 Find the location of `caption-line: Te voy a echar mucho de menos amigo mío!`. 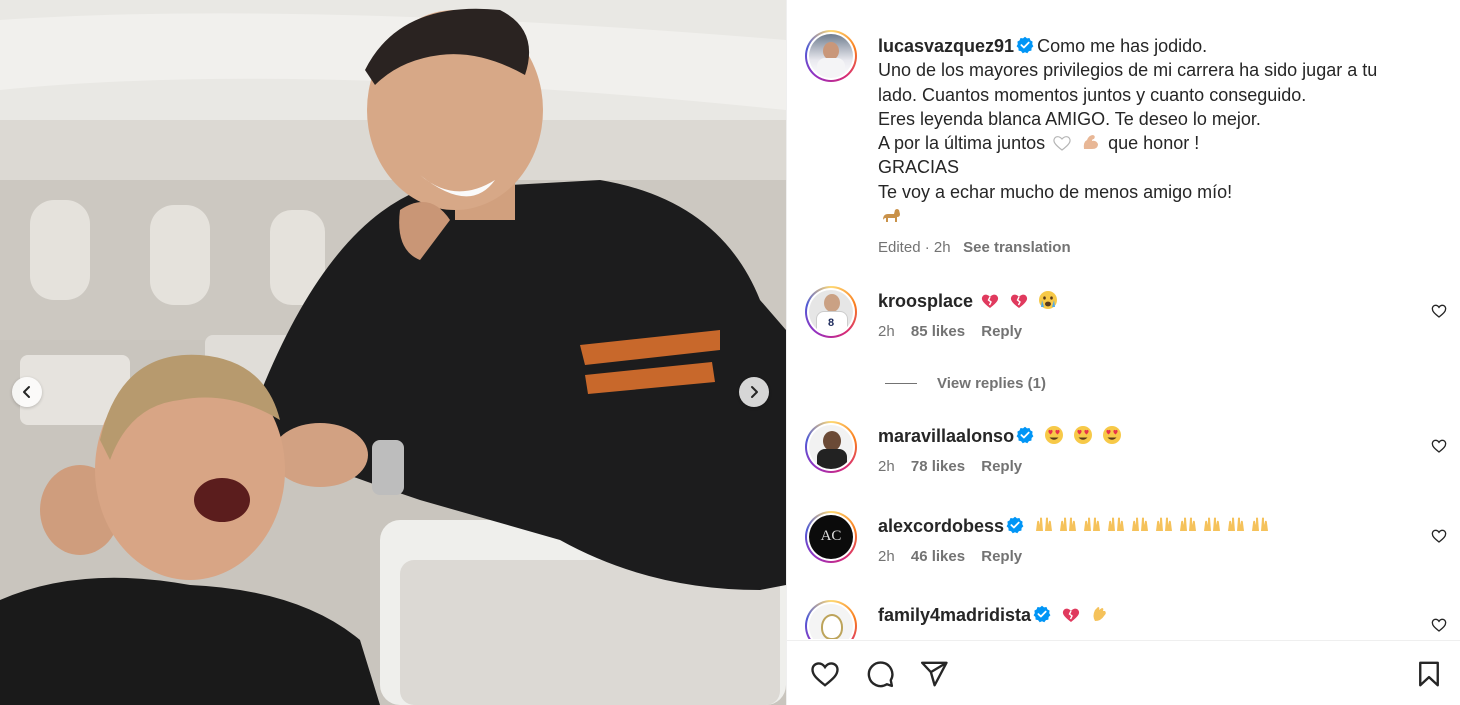

caption-line: Te voy a echar mucho de menos amigo mío! is located at coordinates (1055, 191).